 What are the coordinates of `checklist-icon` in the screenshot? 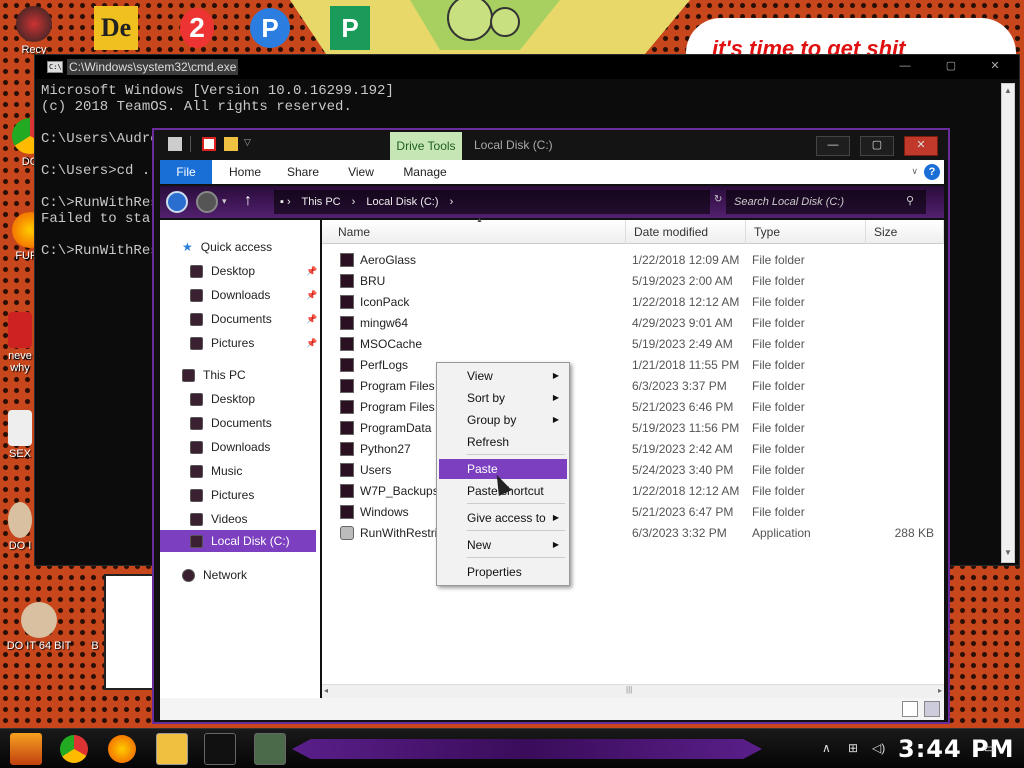 It's located at (209, 144).